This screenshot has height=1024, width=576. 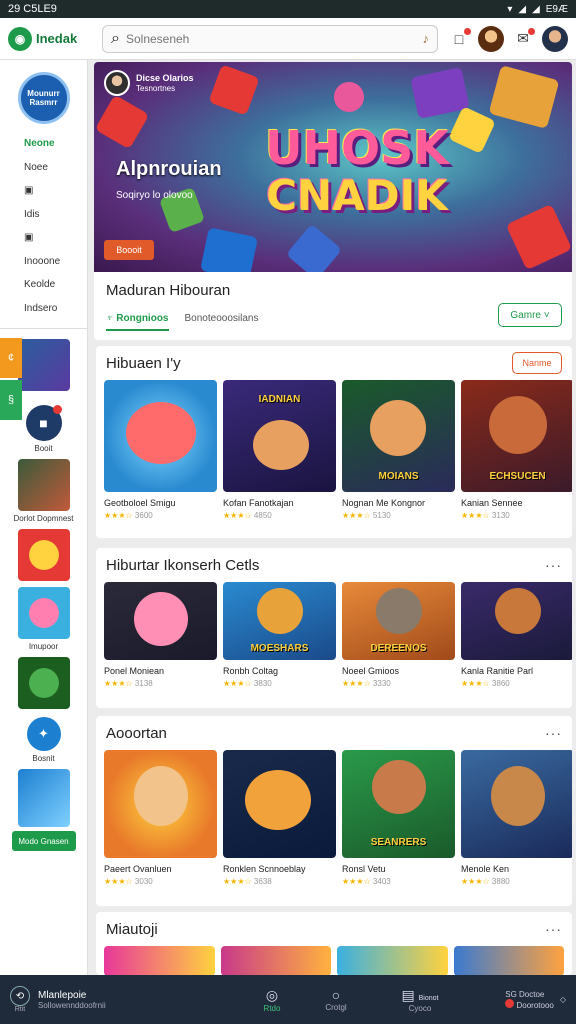 What do you see at coordinates (398, 450) in the screenshot?
I see `game-card: MOIANS Nognan Me Kongnor ★★★☆ 5130` at bounding box center [398, 450].